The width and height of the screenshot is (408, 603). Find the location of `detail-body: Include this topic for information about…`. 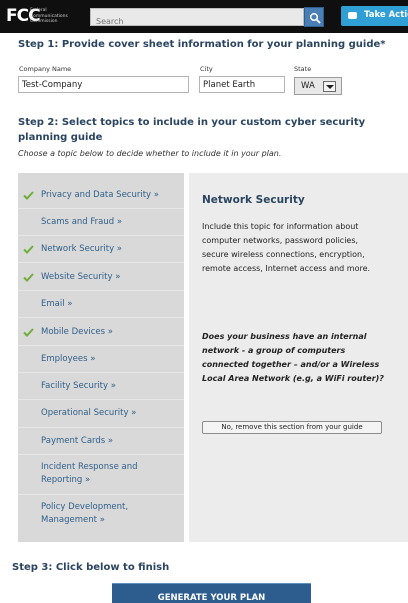

detail-body: Include this topic for information about… is located at coordinates (286, 247).